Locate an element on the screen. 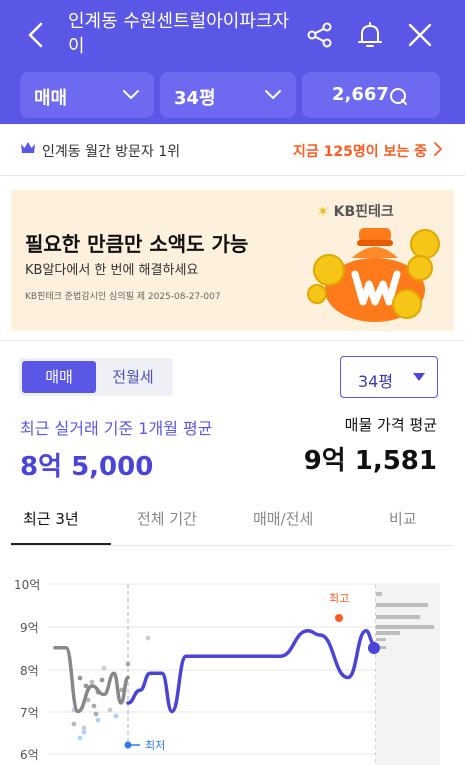 The height and width of the screenshot is (765, 465). transaction-dots is located at coordinates (111, 688).